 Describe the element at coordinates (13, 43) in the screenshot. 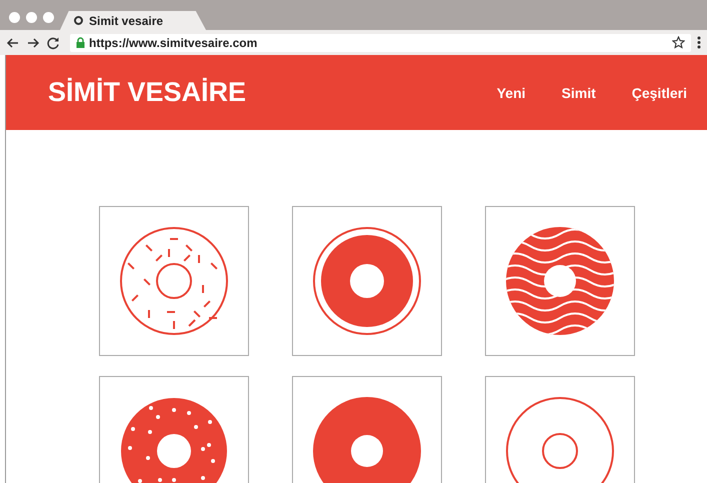

I see `back-icon` at that location.